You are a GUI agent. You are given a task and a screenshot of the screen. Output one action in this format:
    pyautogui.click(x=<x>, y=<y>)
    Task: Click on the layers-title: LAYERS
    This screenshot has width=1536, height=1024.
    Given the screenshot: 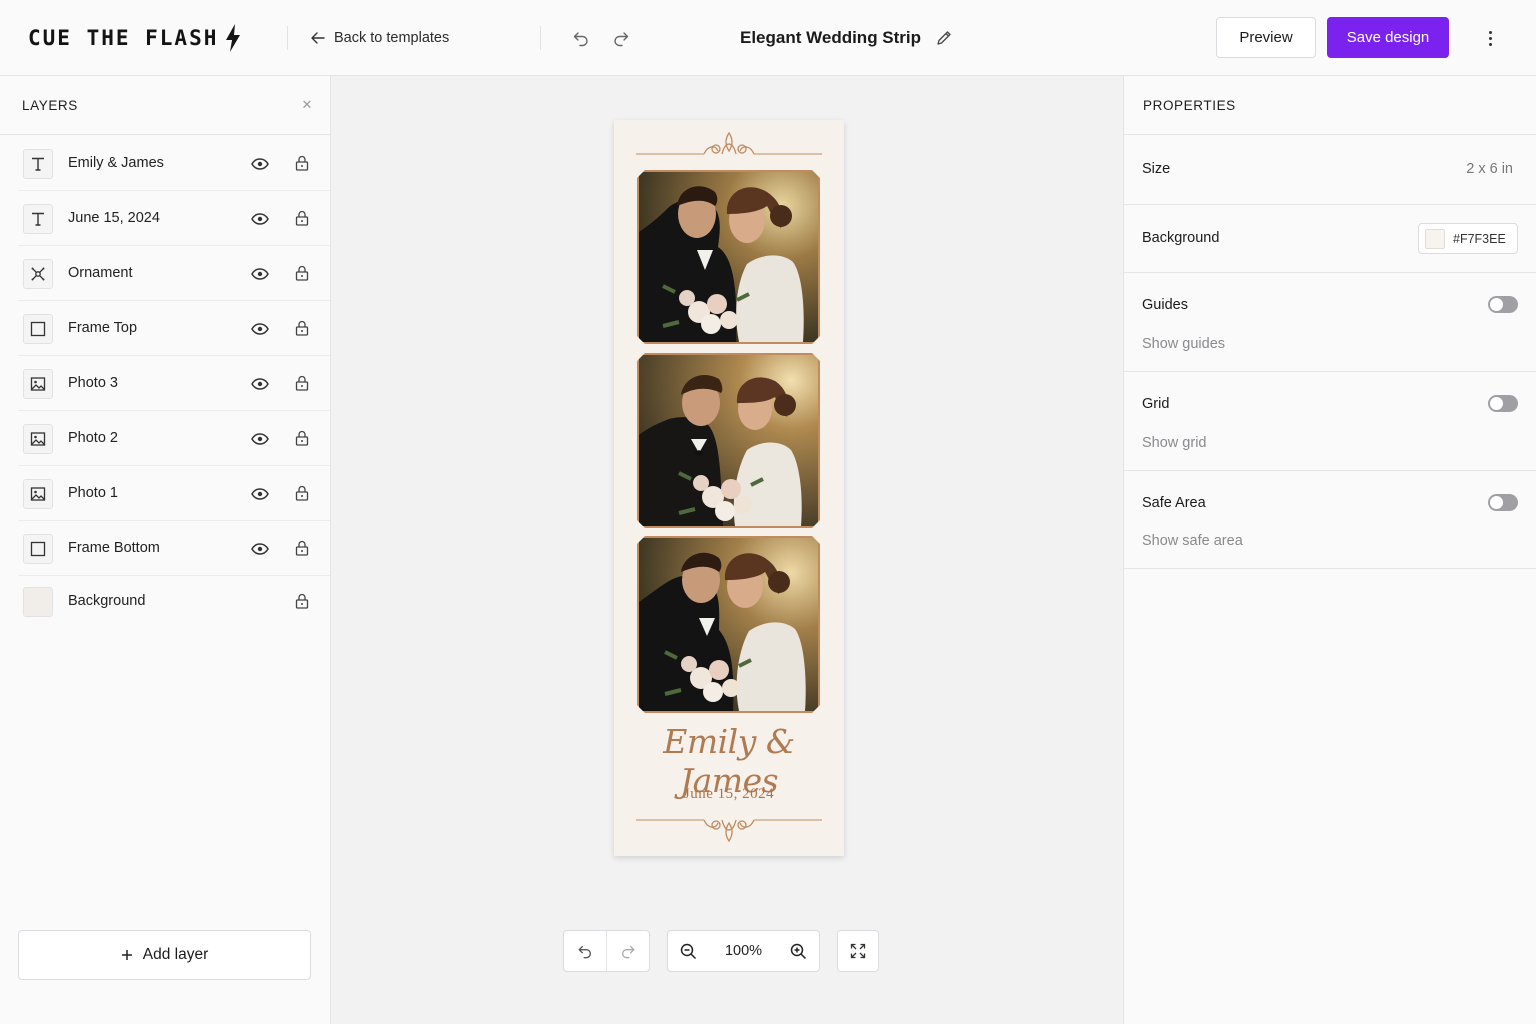 What is the action you would take?
    pyautogui.click(x=50, y=105)
    